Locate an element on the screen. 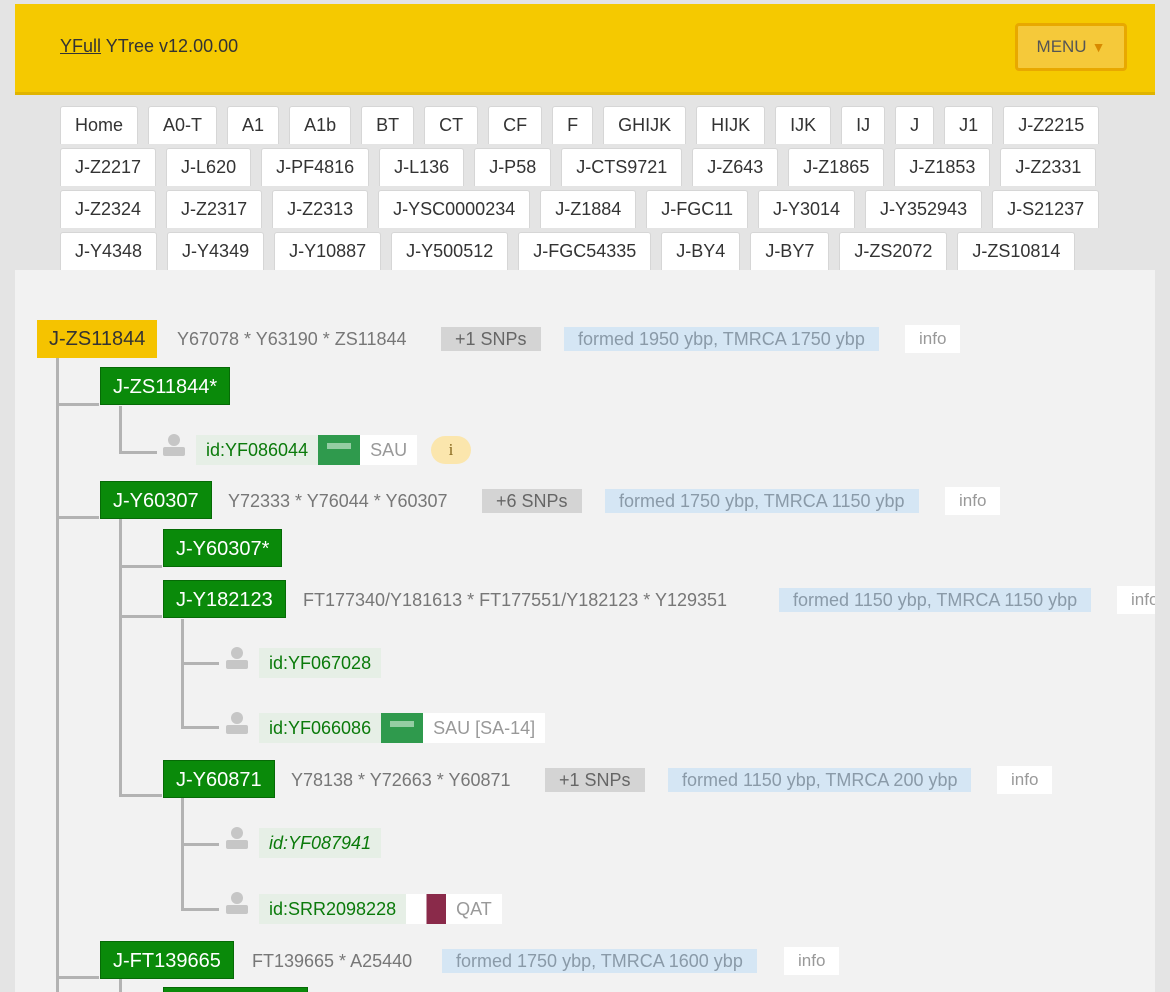 The image size is (1170, 992). formed-age: formed 1750 ybp, TMRCA 1150 ybp is located at coordinates (762, 501).